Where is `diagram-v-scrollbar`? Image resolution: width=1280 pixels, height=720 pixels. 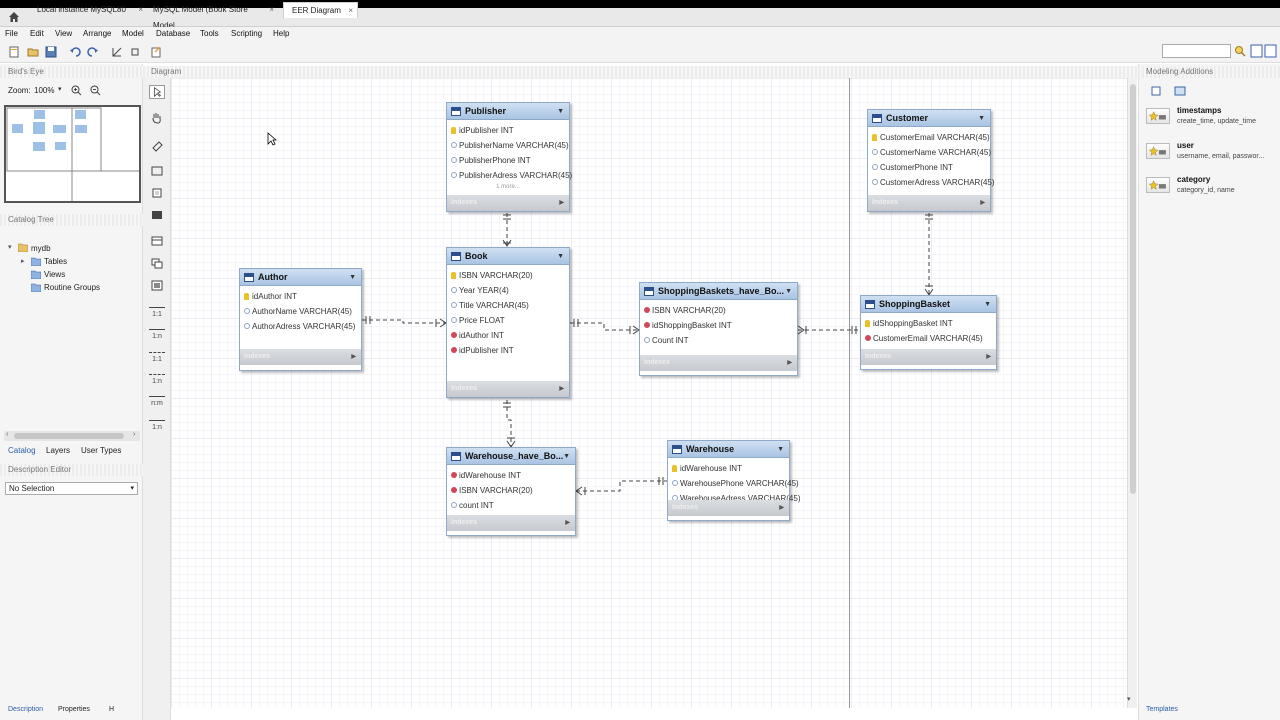
diagram-v-scrollbar is located at coordinates (1132, 393).